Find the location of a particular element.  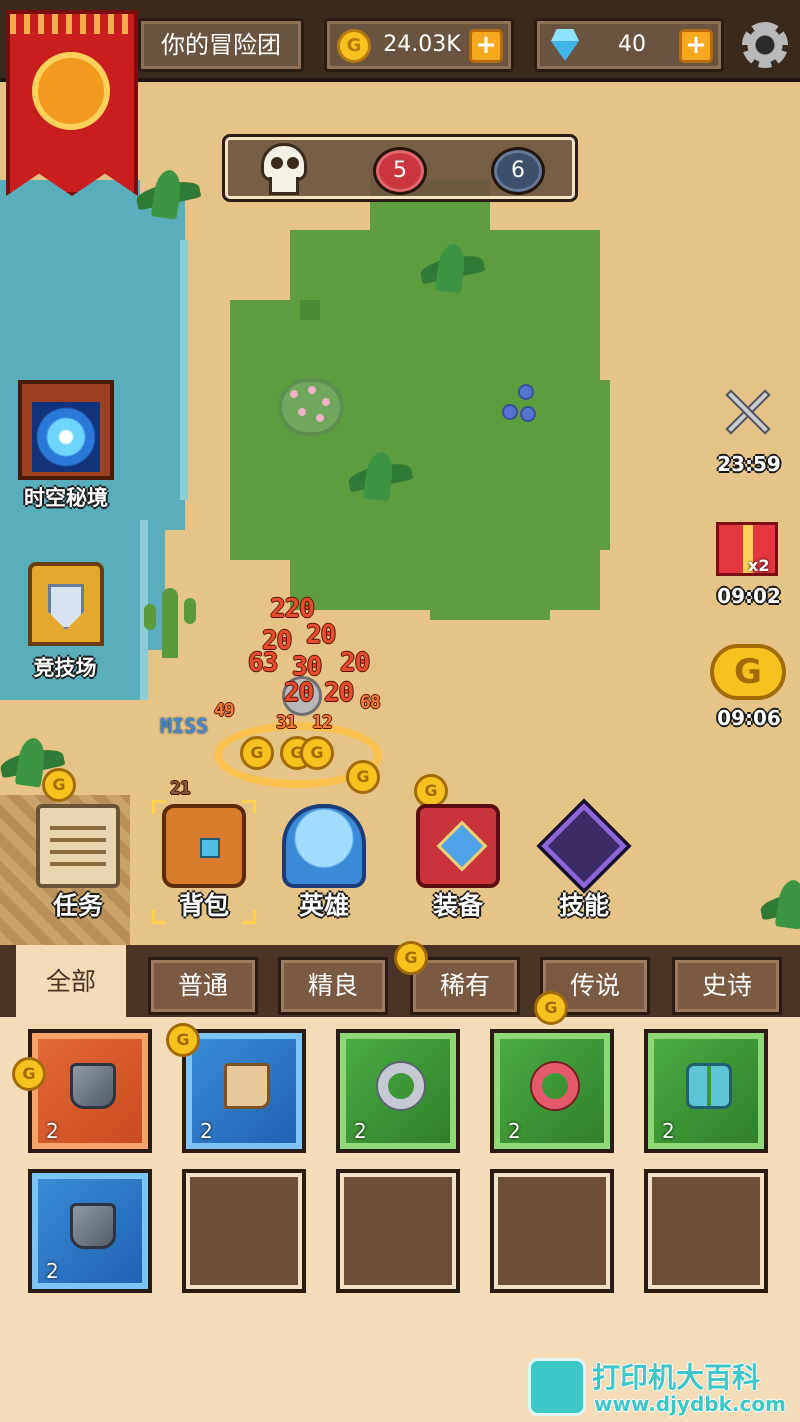

sun-emblem-icon is located at coordinates (71, 91).